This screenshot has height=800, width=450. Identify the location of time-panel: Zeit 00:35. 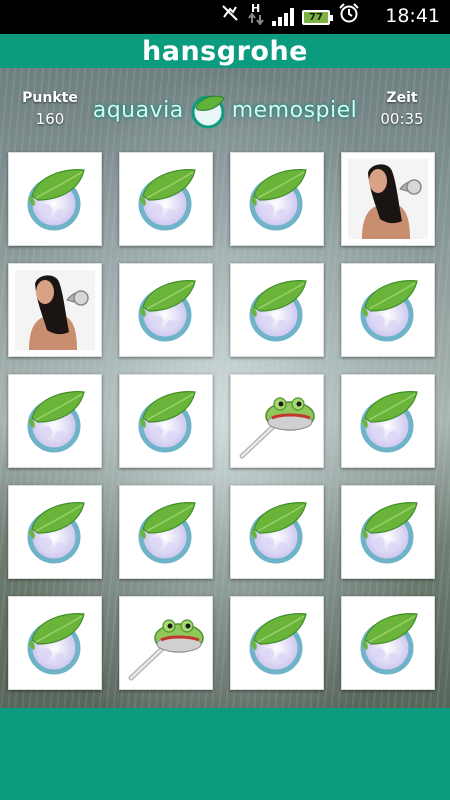
(402, 109).